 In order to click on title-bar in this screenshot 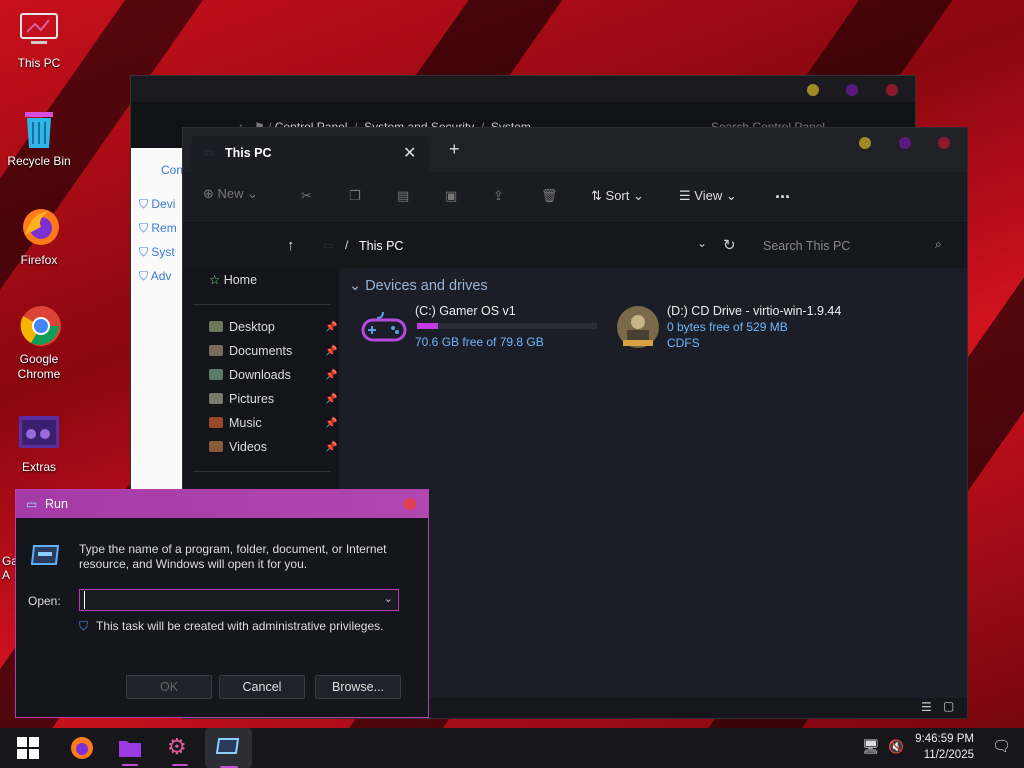, I will do `click(523, 89)`.